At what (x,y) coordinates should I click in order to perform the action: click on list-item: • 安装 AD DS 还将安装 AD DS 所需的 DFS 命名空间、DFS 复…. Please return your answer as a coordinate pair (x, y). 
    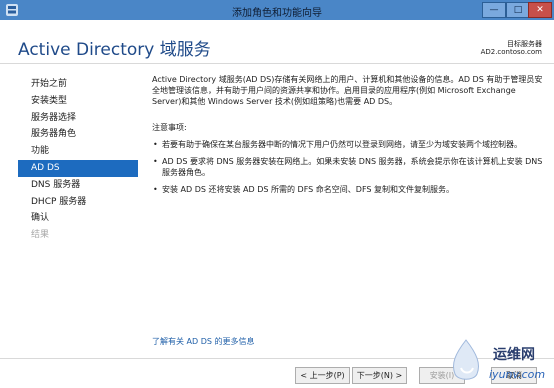
    Looking at the image, I should click on (348, 189).